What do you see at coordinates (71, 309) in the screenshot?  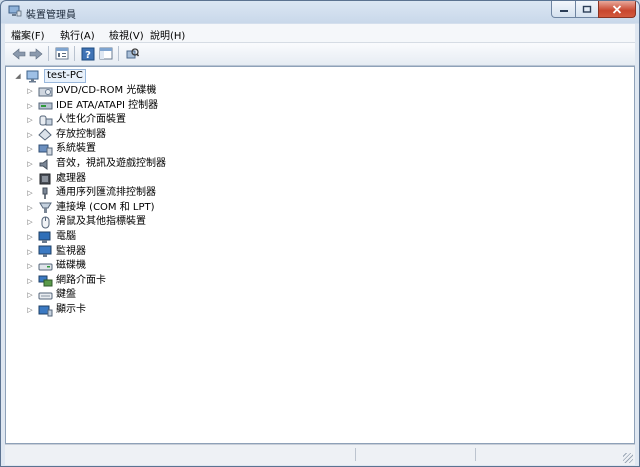 I see `tree-item-label: 顯示卡` at bounding box center [71, 309].